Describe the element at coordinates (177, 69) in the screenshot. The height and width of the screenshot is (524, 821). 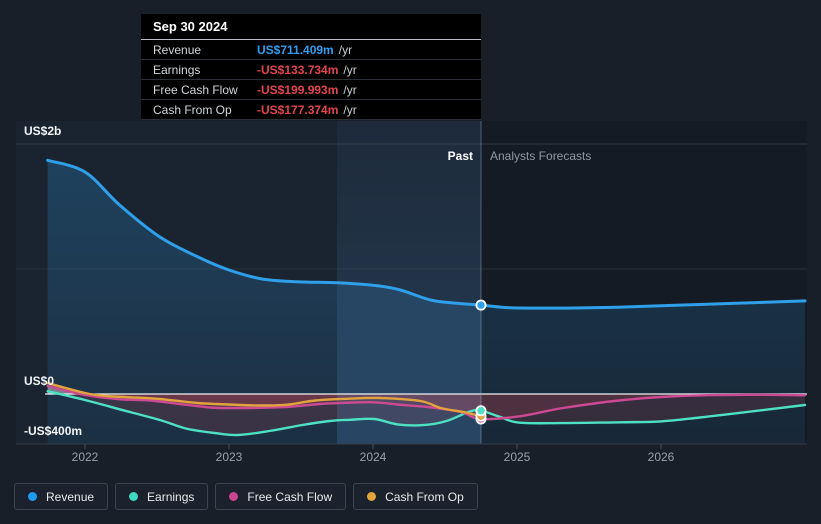
I see `tooltip-label: Earnings` at that location.